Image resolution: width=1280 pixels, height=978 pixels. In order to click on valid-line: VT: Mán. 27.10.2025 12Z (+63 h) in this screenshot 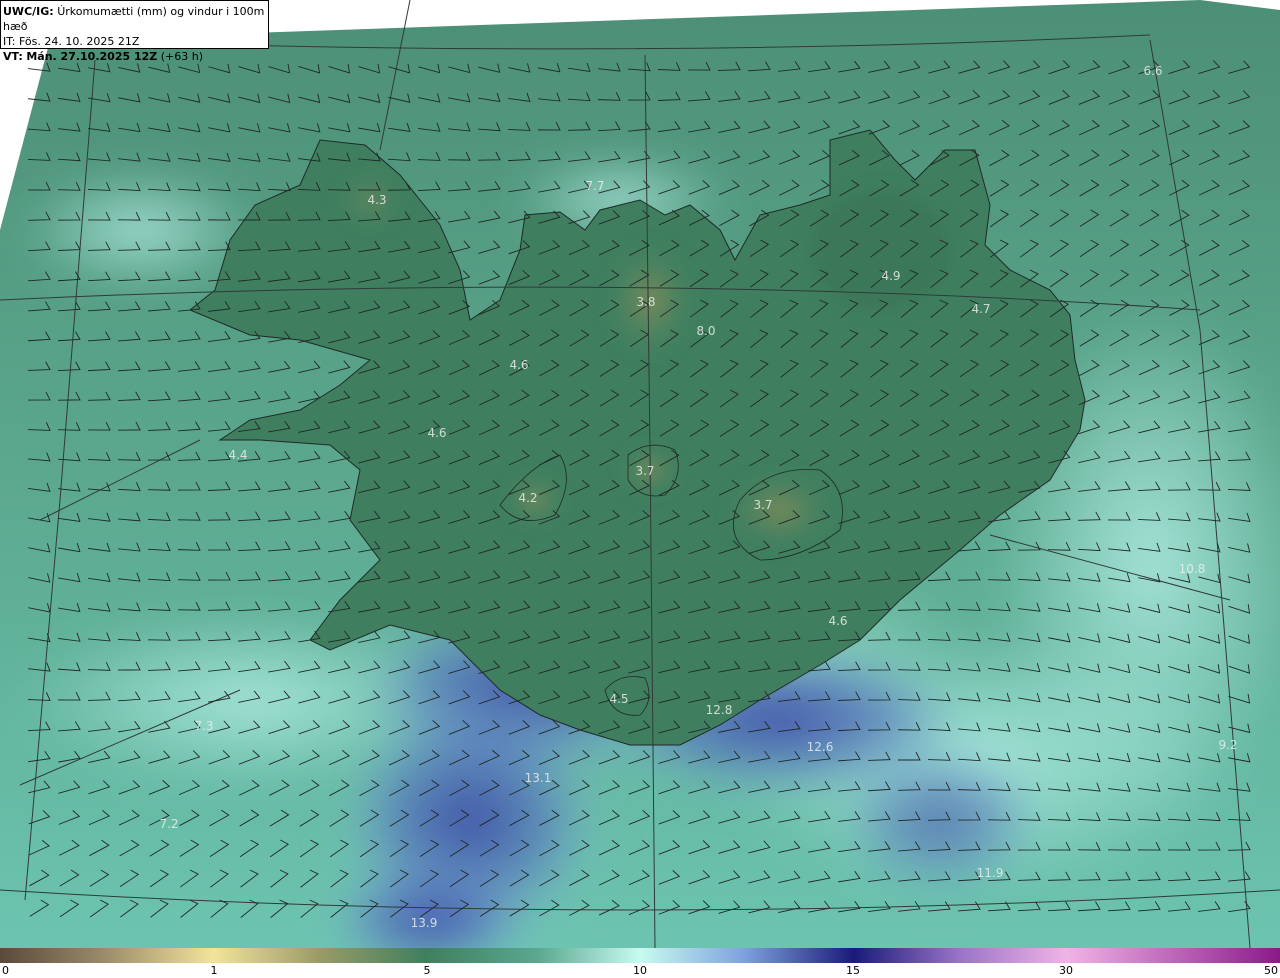, I will do `click(134, 56)`.